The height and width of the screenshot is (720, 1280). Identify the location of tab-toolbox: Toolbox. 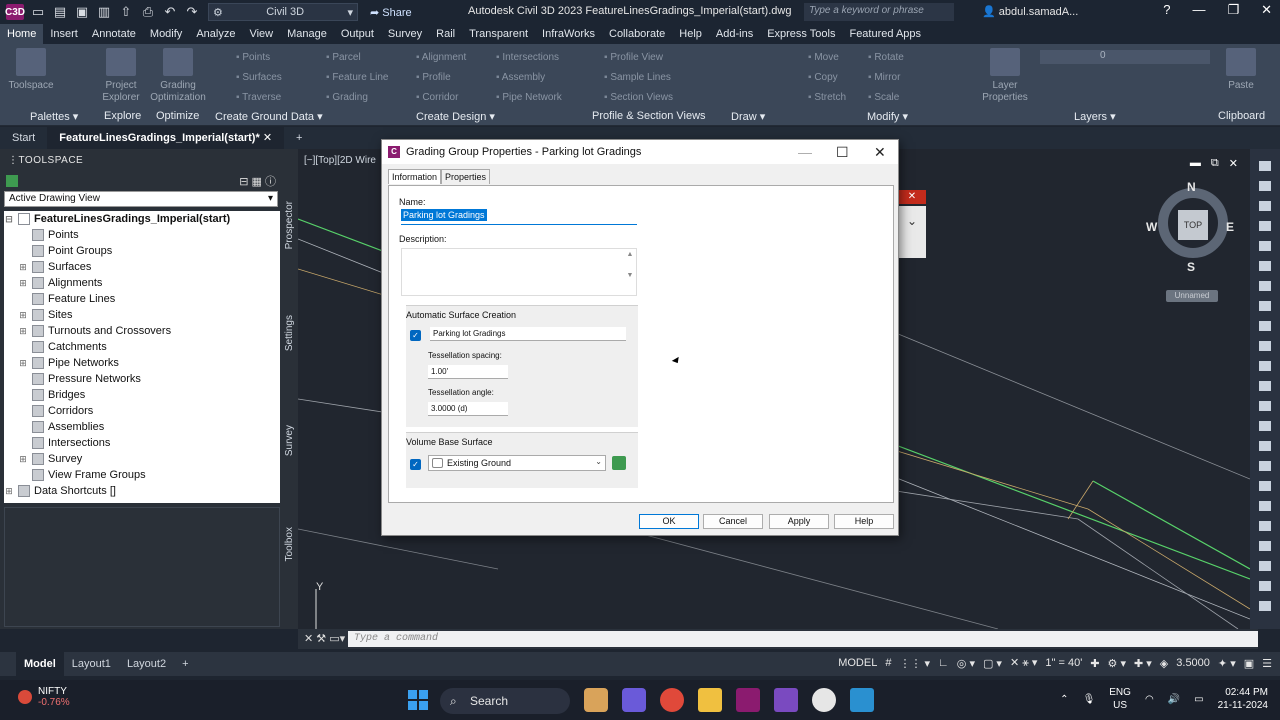
(291, 544).